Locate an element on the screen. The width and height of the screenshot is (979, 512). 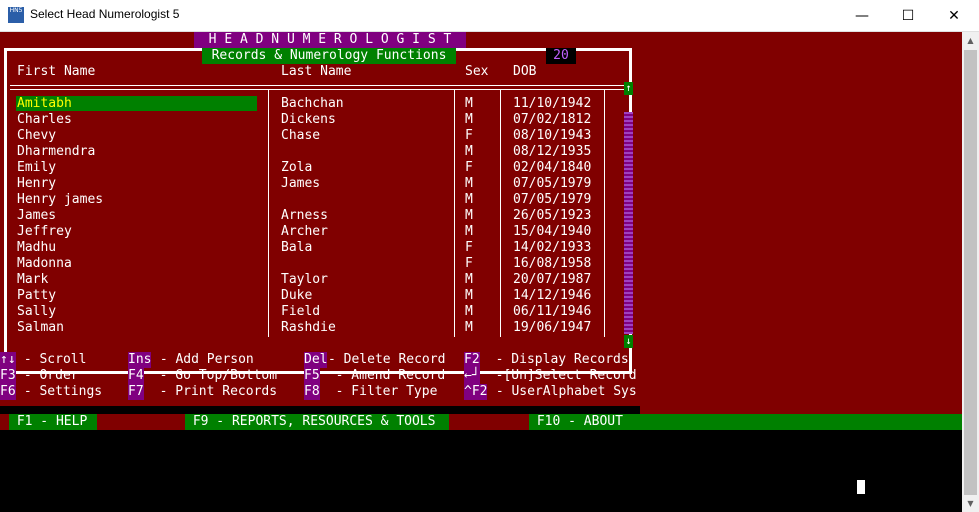
cell-dob: 16/08/1958 is located at coordinates (552, 263).